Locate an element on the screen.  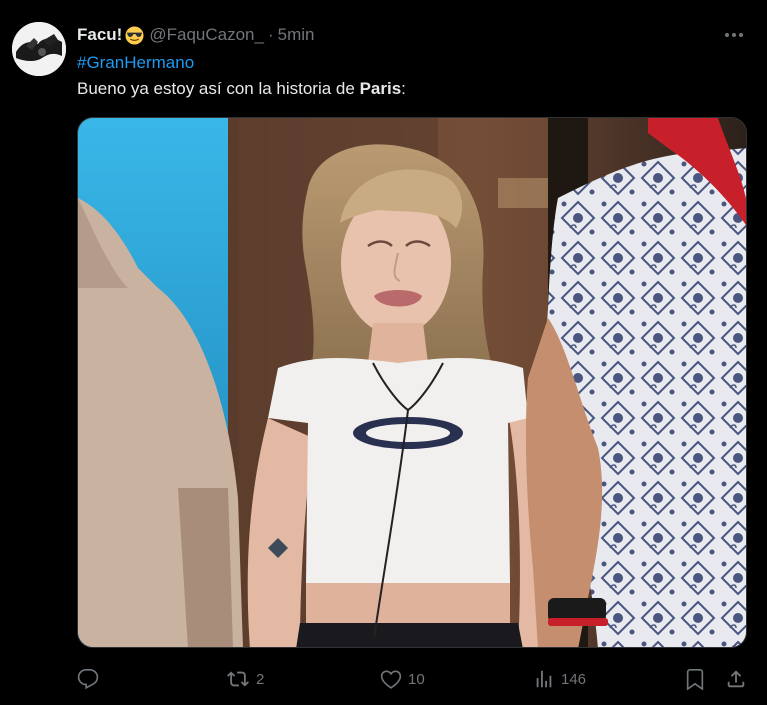
avatar is located at coordinates (39, 49).